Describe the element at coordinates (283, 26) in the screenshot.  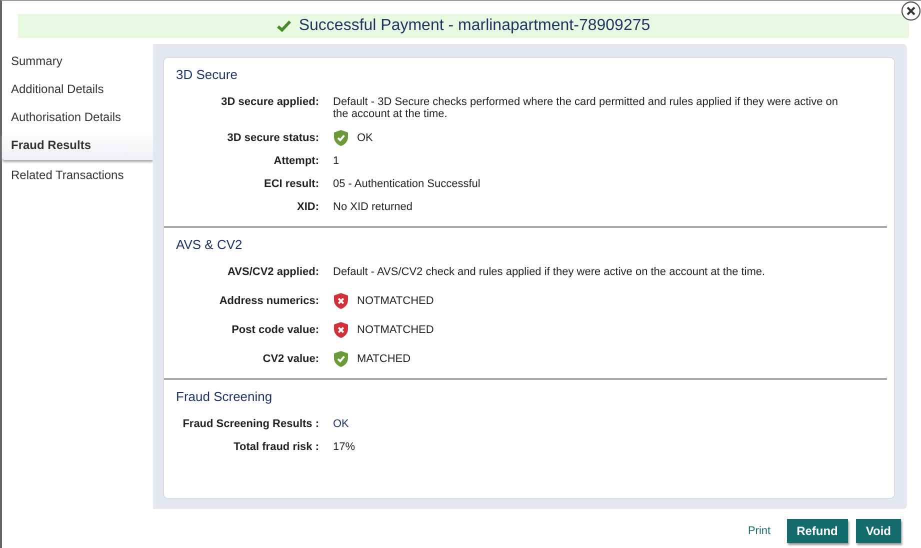
I see `check-icon` at that location.